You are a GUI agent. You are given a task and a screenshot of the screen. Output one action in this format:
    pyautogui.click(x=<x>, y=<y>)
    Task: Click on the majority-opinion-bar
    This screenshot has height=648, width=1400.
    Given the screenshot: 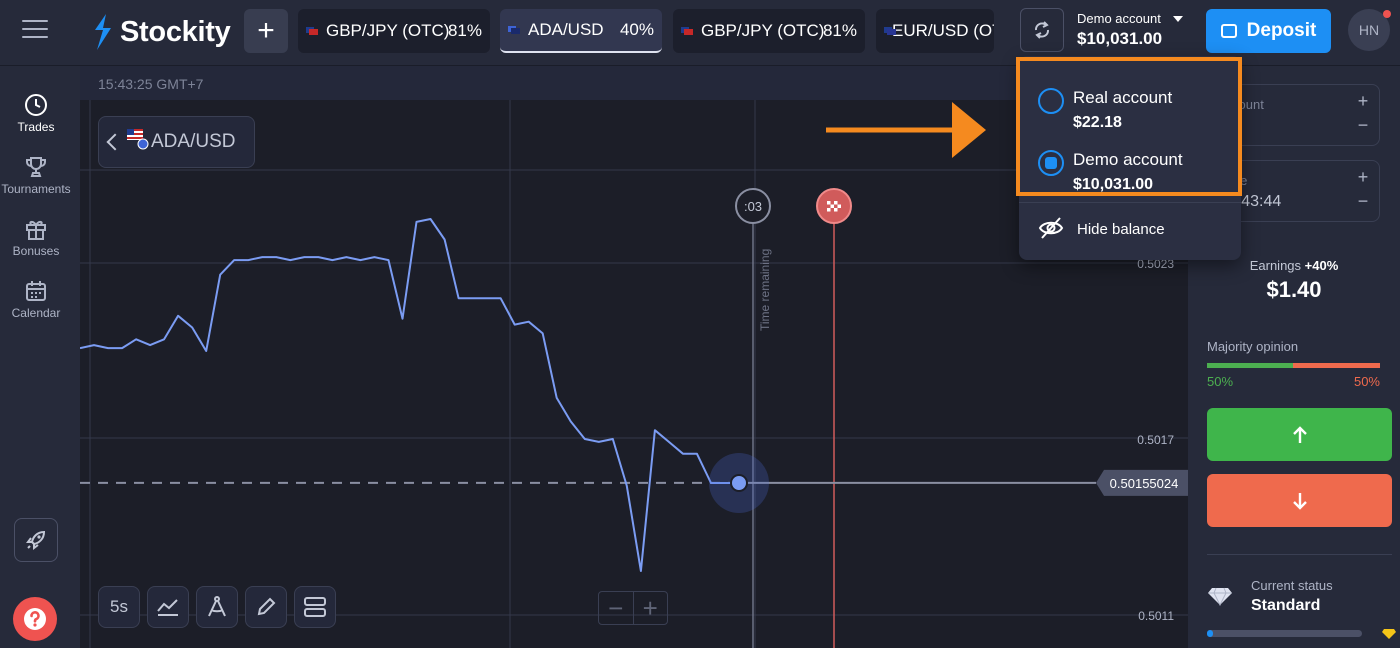 What is the action you would take?
    pyautogui.click(x=1293, y=365)
    